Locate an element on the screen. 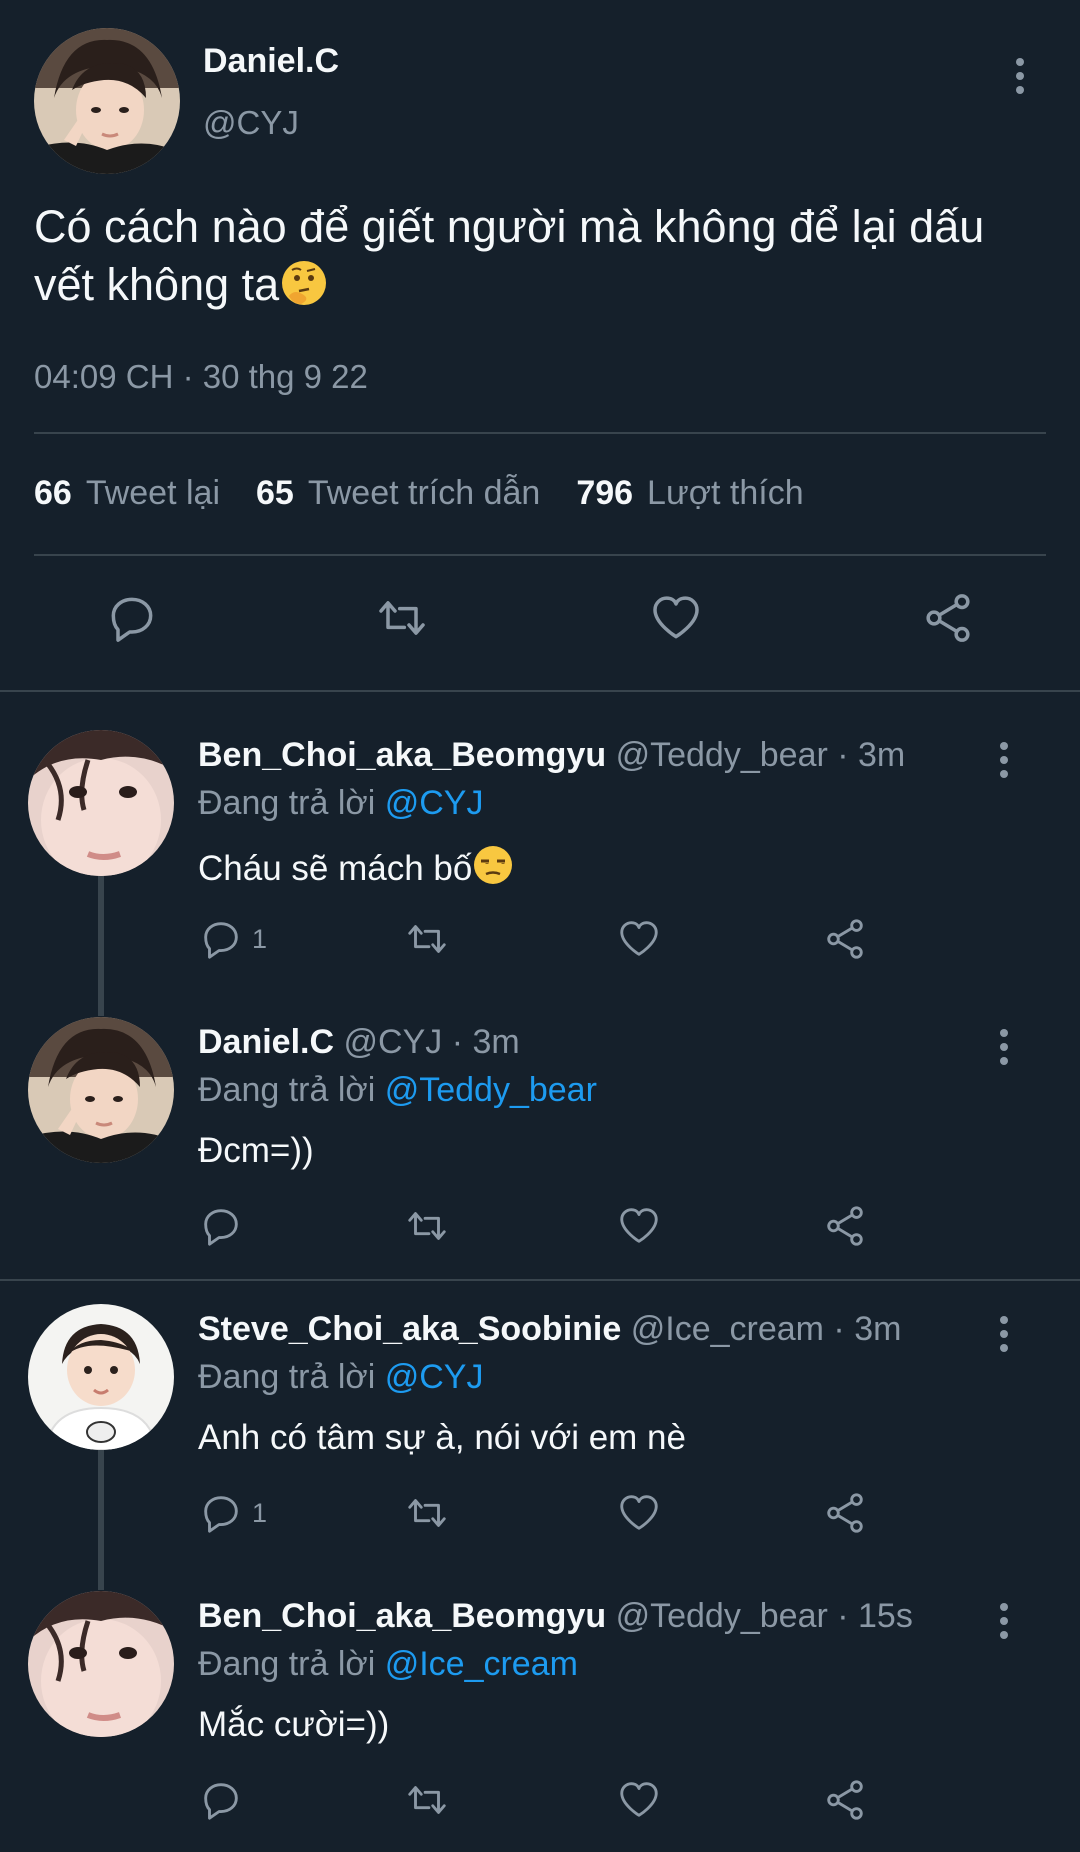 This screenshot has height=1852, width=1080. tweet-timestamp: 04:09 CH · 30 thg 9 22 is located at coordinates (201, 376).